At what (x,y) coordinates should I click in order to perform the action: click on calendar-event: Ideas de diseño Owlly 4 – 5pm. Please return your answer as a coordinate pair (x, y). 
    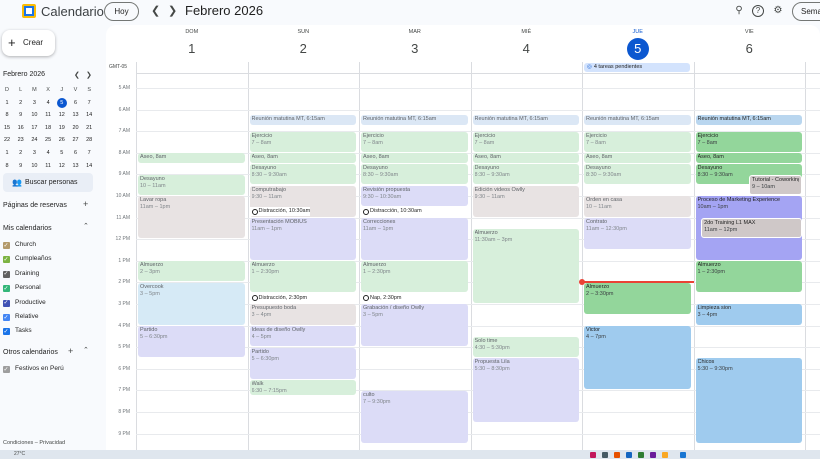
    Looking at the image, I should click on (302, 336).